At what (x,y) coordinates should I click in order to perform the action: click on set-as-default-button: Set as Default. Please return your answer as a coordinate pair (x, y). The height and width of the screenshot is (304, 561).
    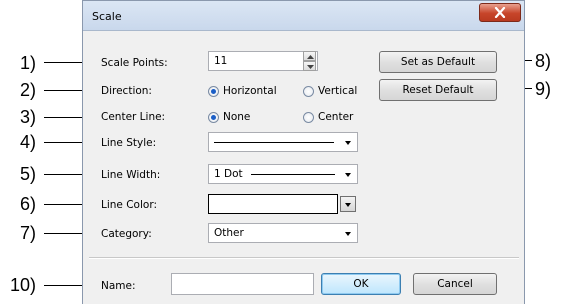
    Looking at the image, I should click on (438, 62).